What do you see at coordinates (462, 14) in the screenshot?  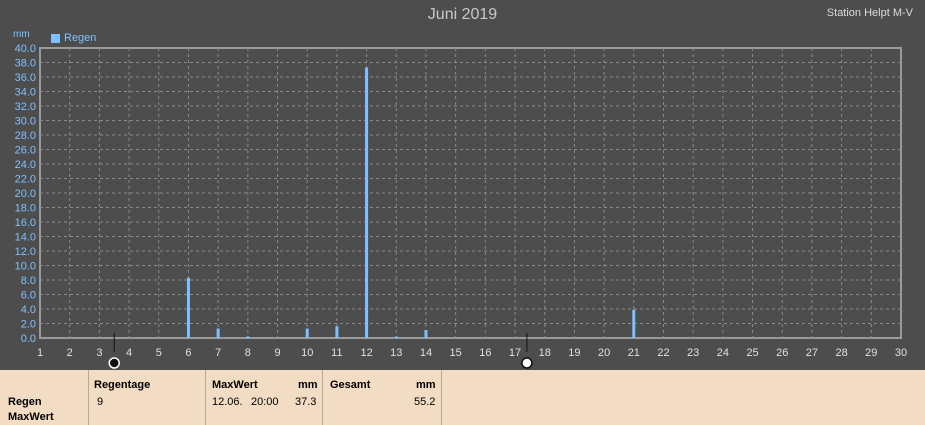 I see `chart-title: Juni 2019` at bounding box center [462, 14].